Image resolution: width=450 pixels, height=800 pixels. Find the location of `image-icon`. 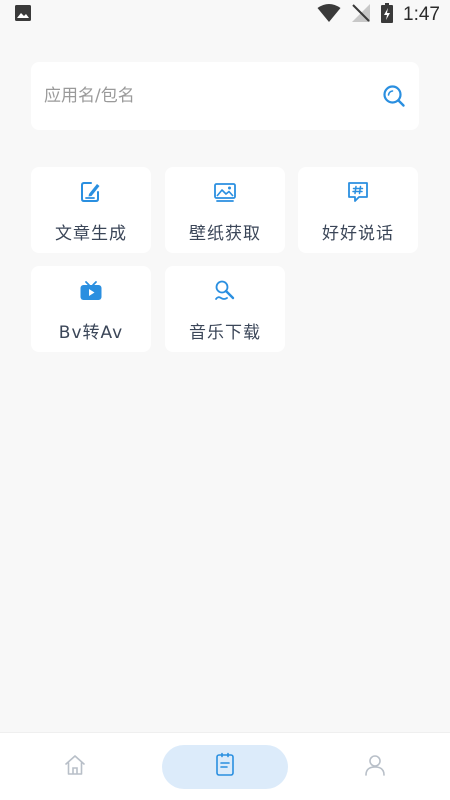

image-icon is located at coordinates (225, 192).